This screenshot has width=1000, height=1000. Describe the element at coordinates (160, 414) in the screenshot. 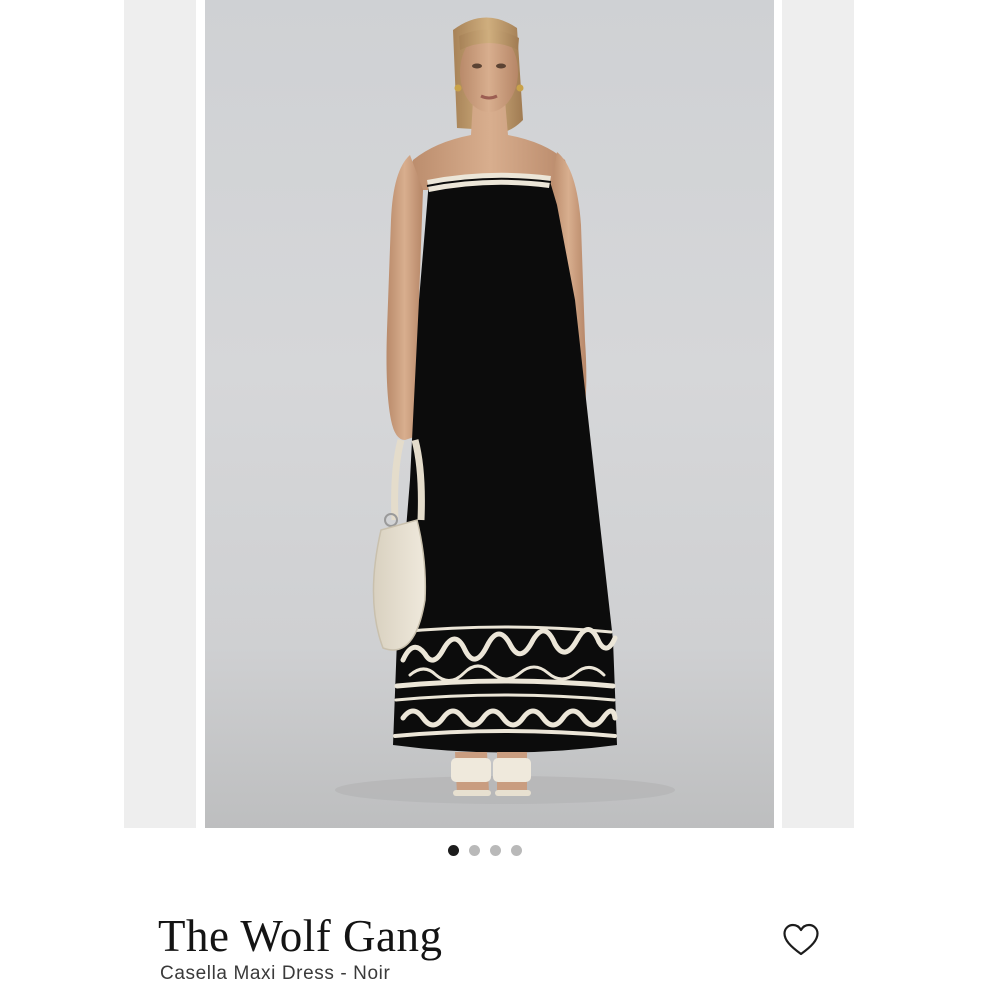

I see `previous-slide-peek` at that location.